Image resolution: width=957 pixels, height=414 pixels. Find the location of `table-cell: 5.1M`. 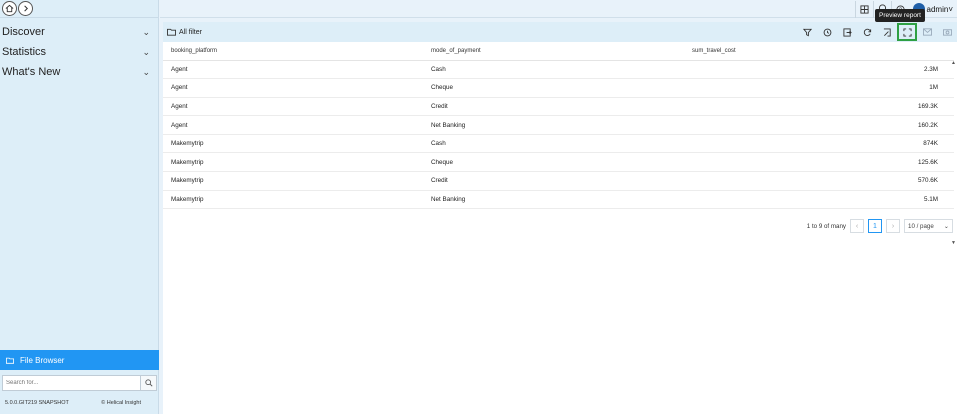

table-cell: 5.1M is located at coordinates (819, 200).